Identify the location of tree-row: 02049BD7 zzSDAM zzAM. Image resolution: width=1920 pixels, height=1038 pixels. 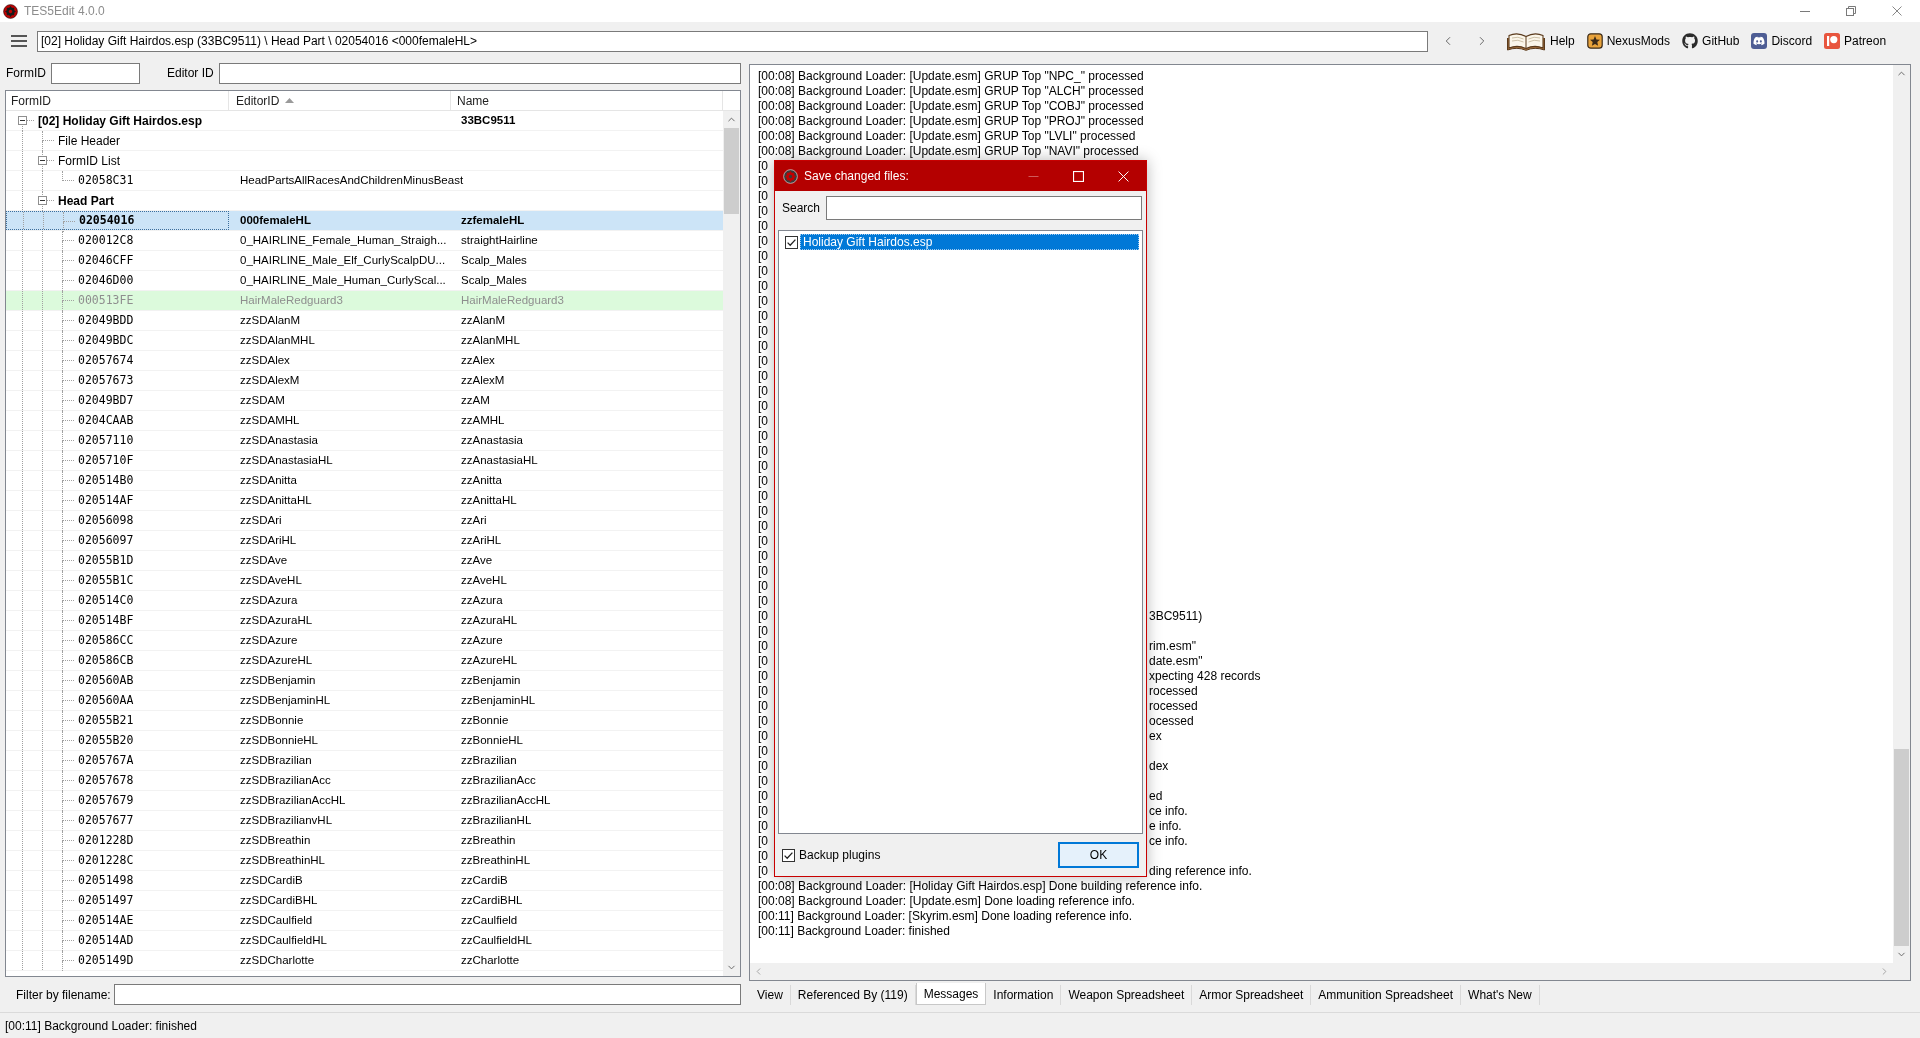
(364, 401).